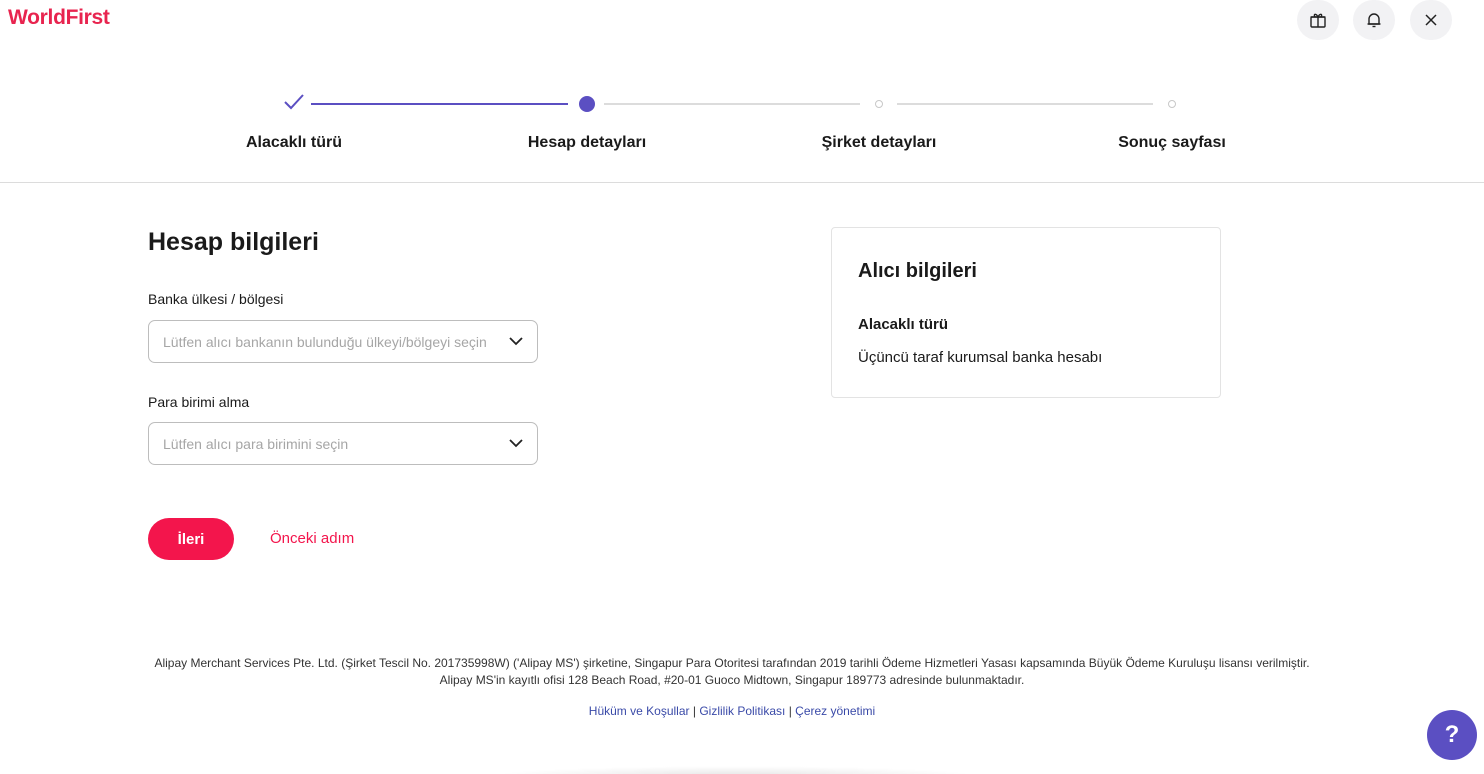 Image resolution: width=1484 pixels, height=774 pixels. What do you see at coordinates (742, 182) in the screenshot?
I see `header-divider` at bounding box center [742, 182].